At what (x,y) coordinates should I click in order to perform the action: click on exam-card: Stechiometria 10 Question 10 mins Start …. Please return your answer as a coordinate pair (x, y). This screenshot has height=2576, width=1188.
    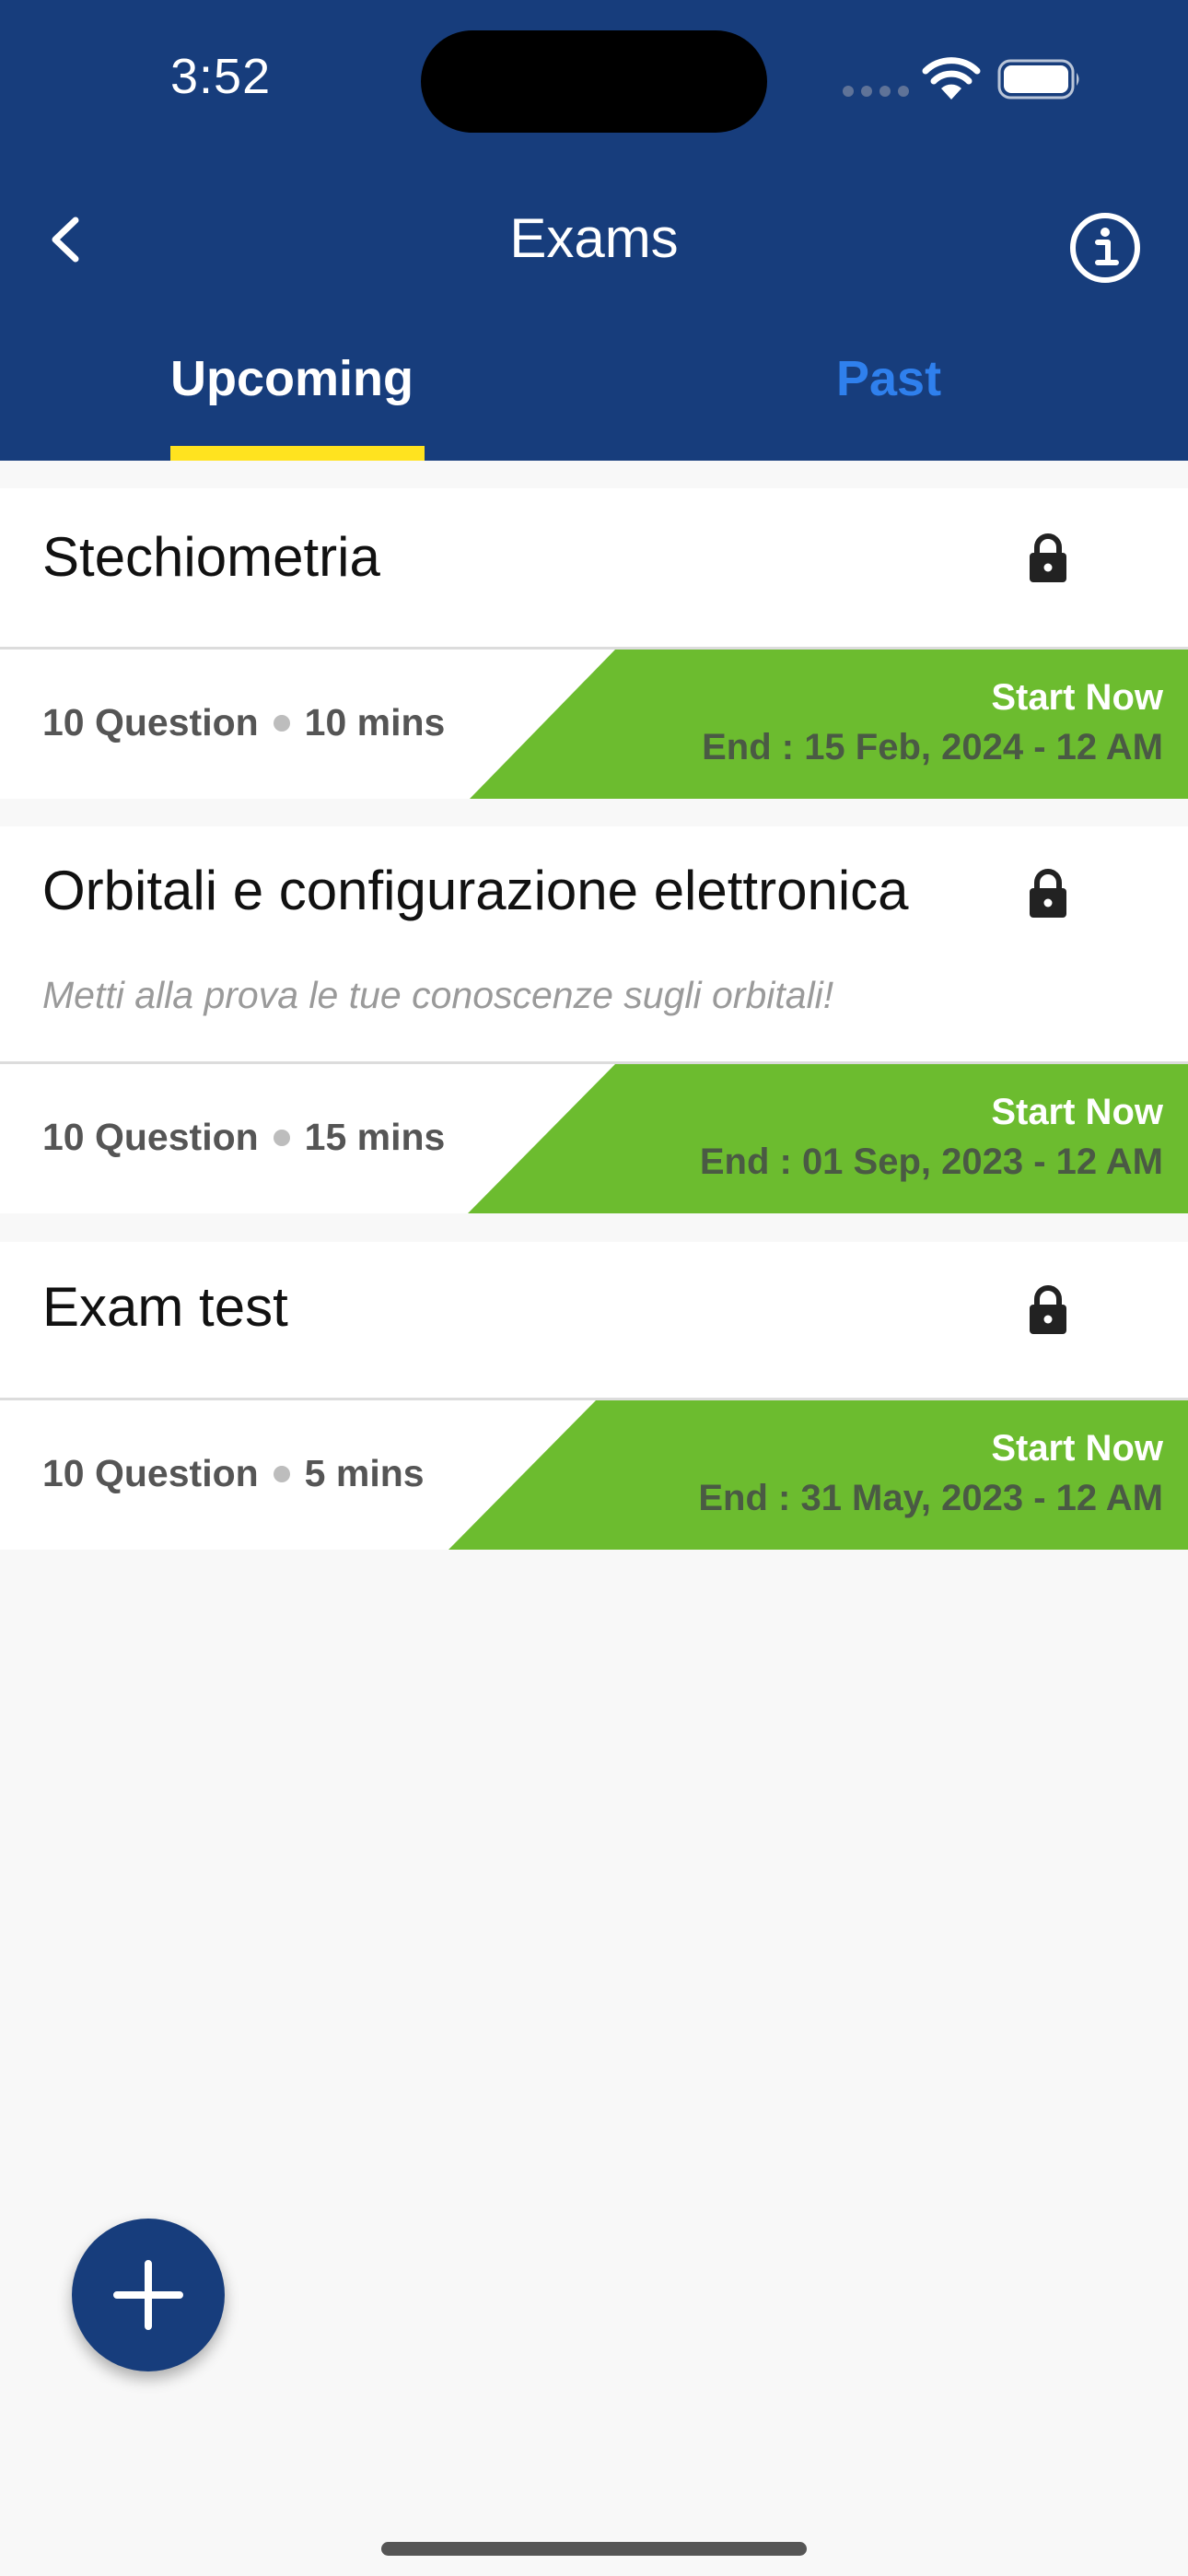
    Looking at the image, I should click on (594, 643).